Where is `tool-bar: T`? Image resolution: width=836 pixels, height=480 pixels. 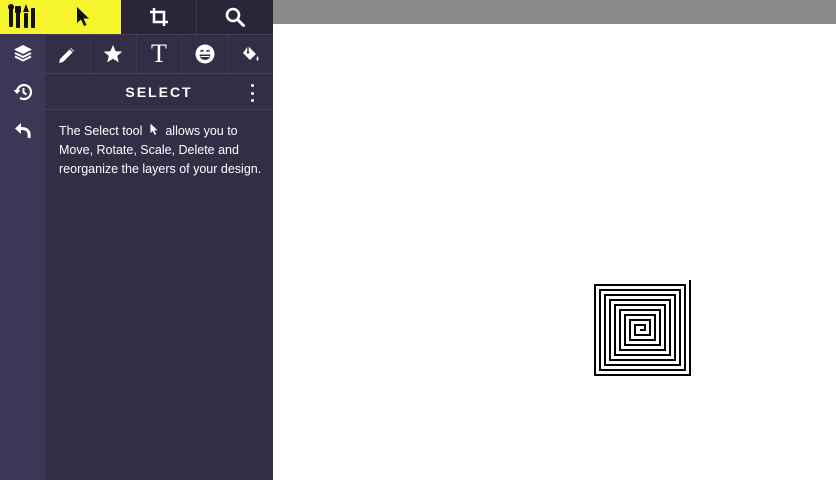 tool-bar: T is located at coordinates (159, 54).